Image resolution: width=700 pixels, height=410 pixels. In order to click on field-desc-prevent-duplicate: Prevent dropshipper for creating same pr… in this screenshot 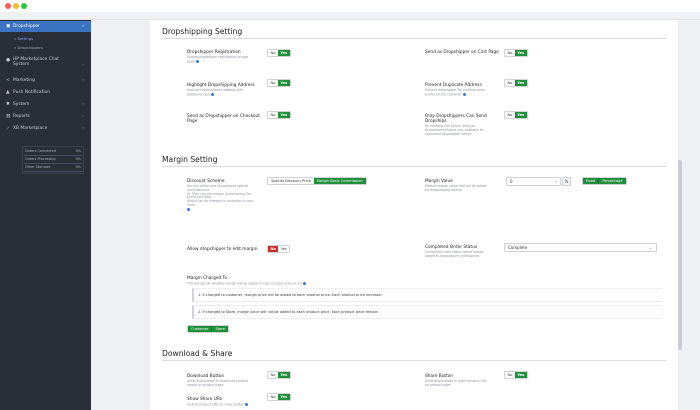, I will do `click(455, 92)`.